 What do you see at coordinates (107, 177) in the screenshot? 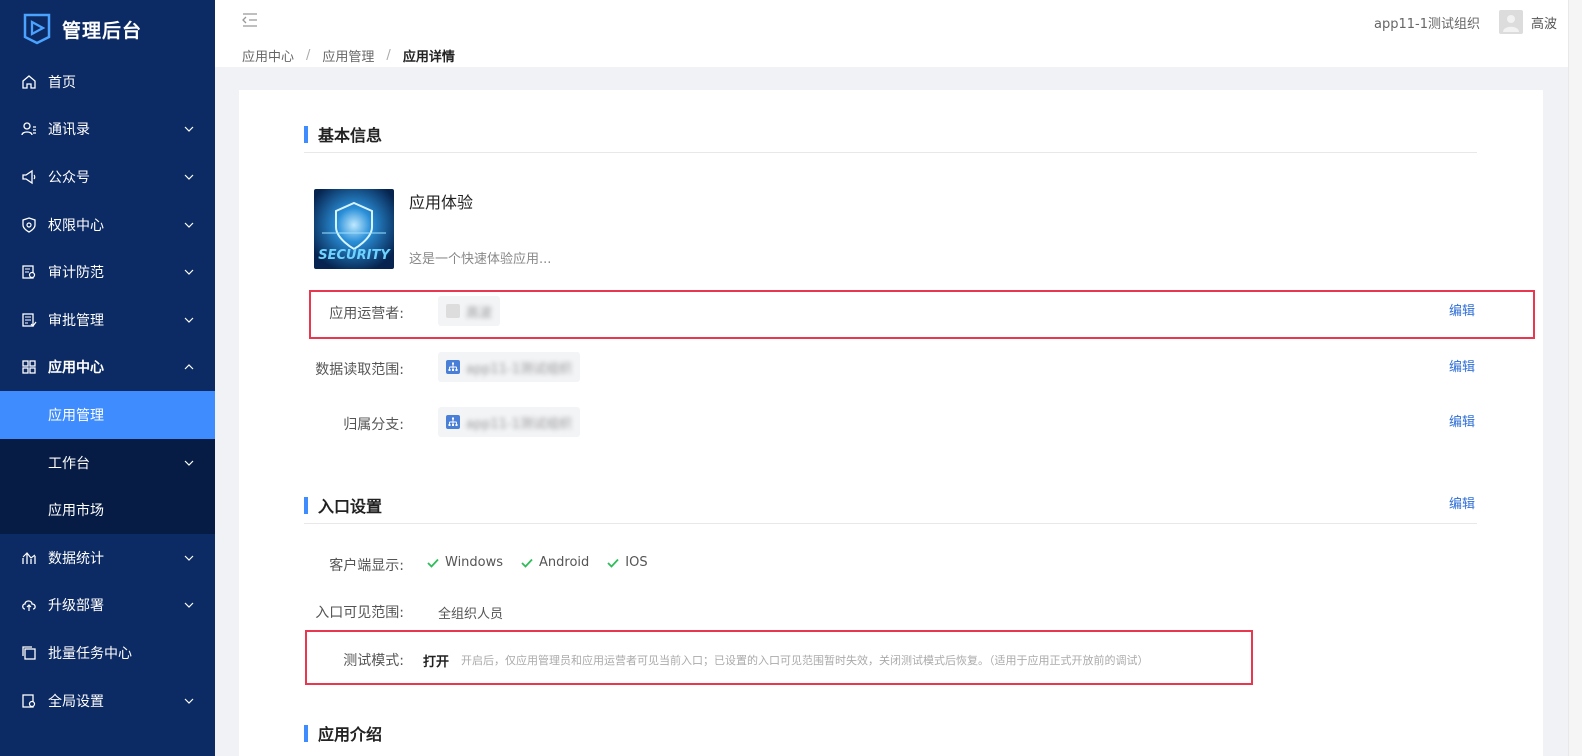
I see `sidebar-item-official-account: 公众号` at bounding box center [107, 177].